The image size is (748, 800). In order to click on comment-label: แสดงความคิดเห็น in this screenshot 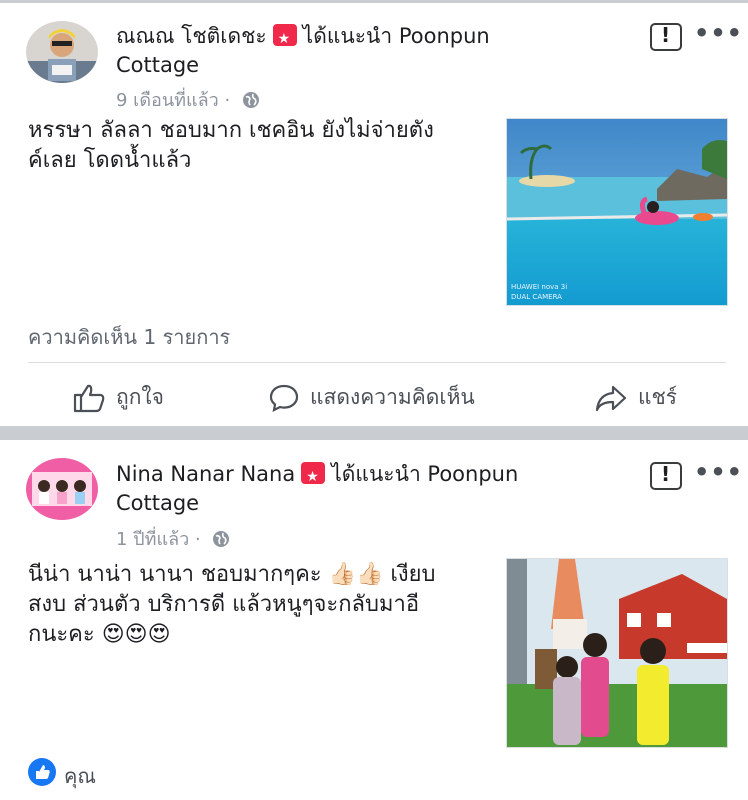, I will do `click(392, 397)`.